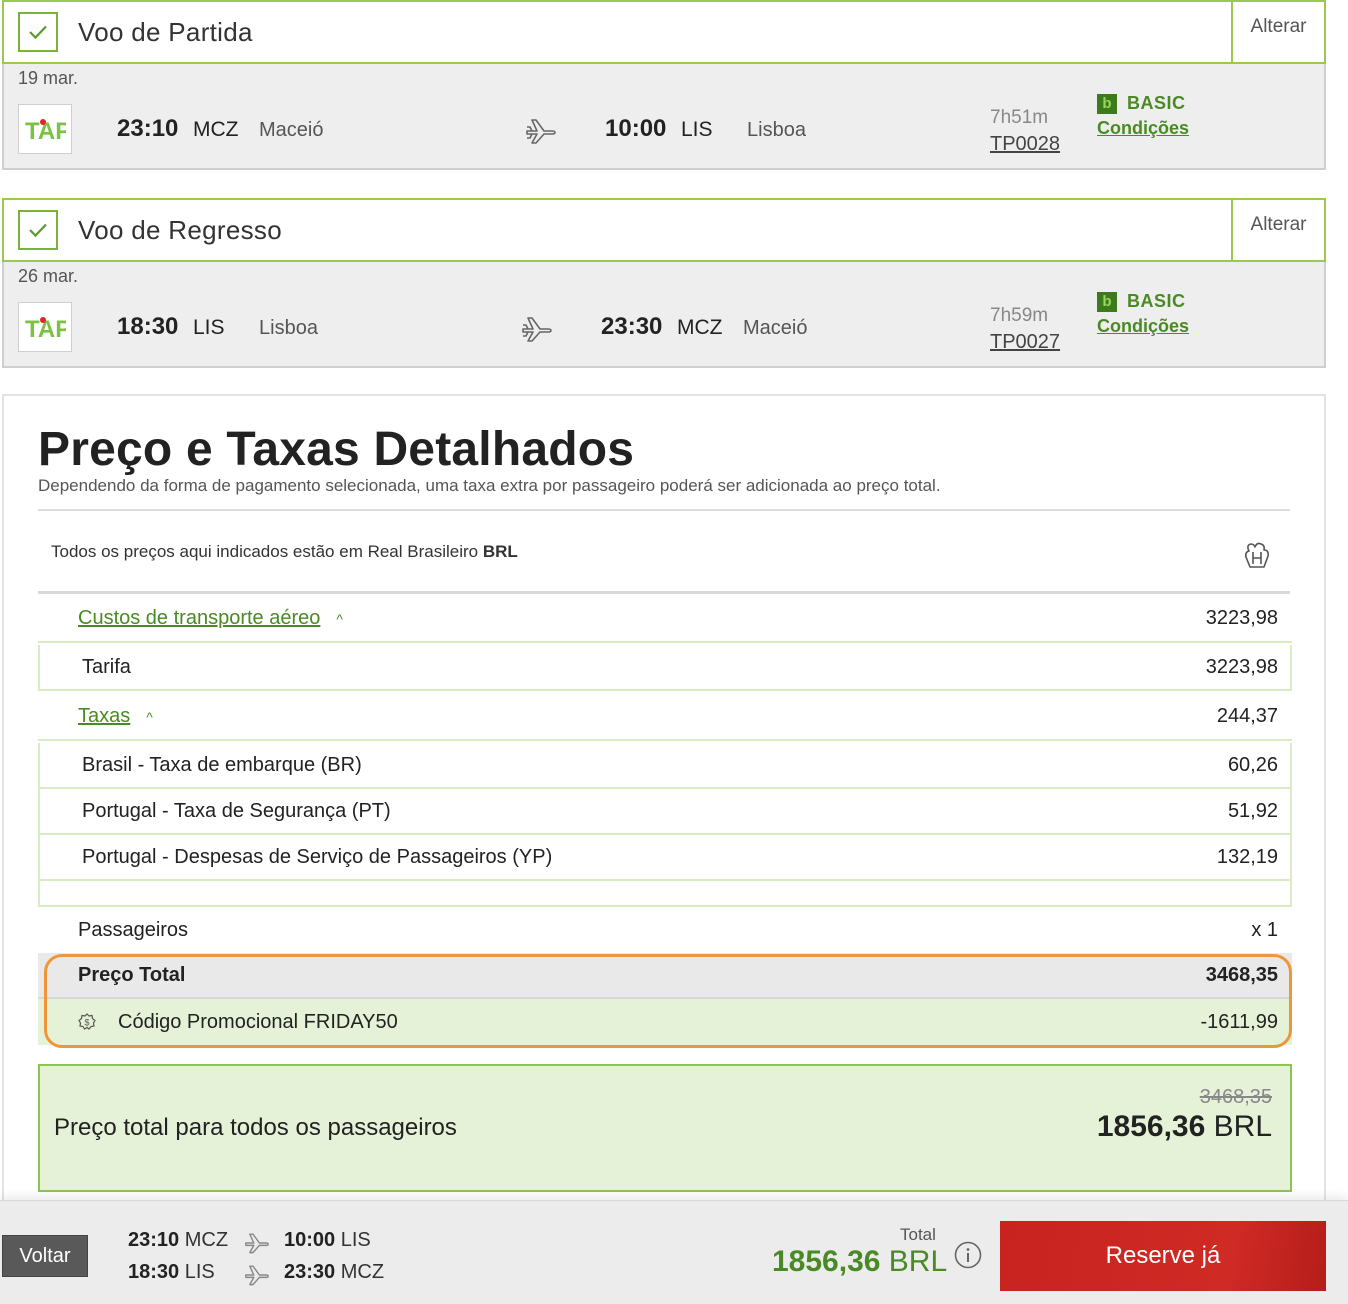  I want to click on inbound-fare-badge: b BASIC, so click(1141, 301).